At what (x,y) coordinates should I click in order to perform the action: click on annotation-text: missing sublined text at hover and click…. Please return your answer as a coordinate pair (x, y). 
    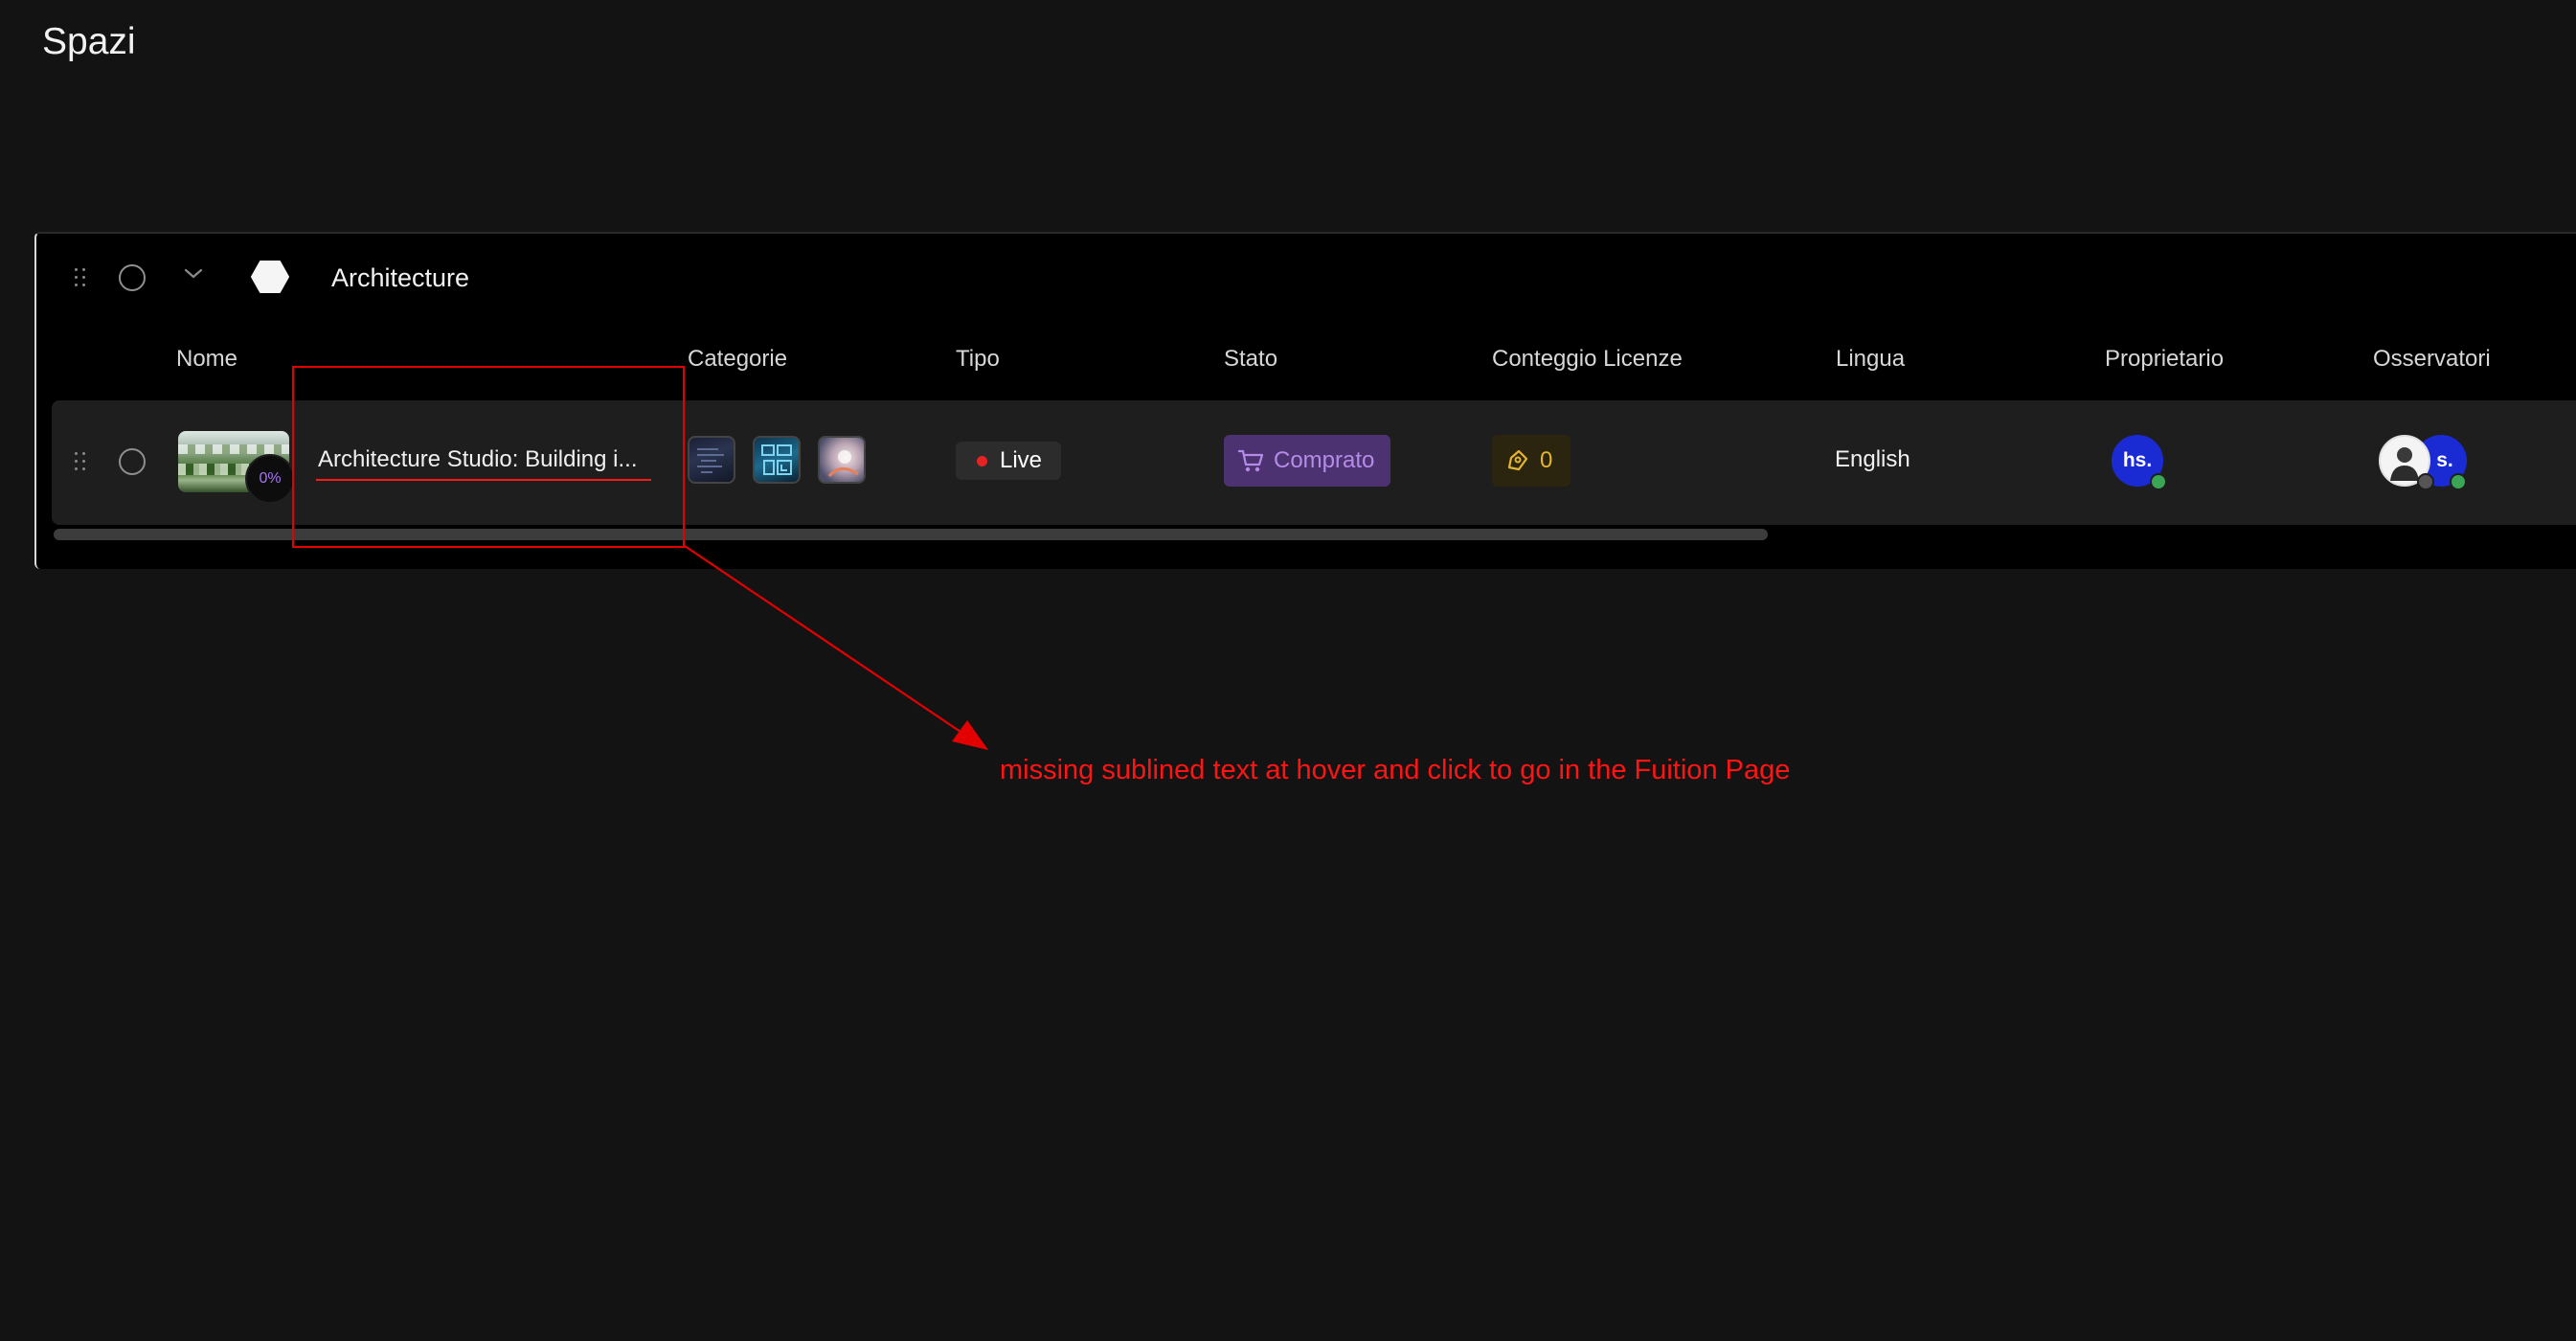
    Looking at the image, I should click on (1395, 770).